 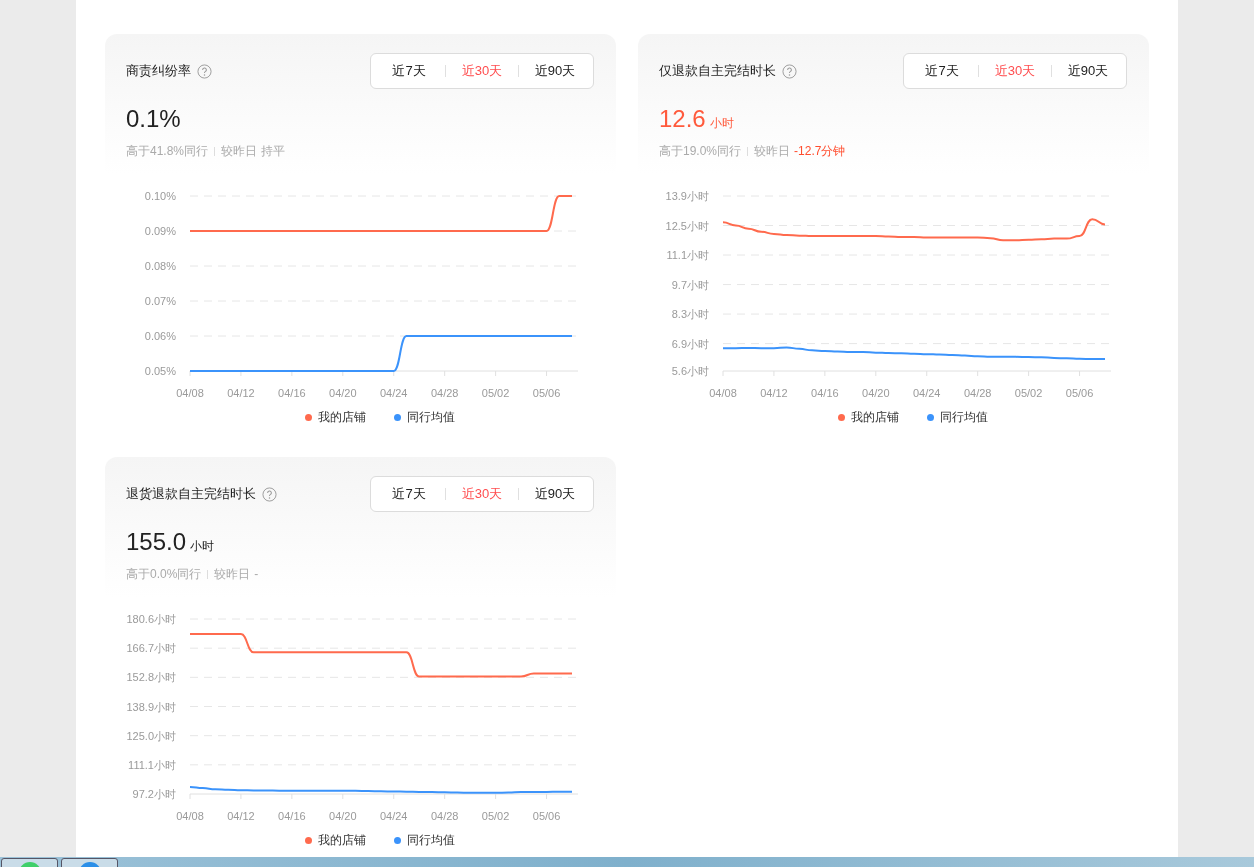 What do you see at coordinates (156, 542) in the screenshot?
I see `metric-value: 155.0` at bounding box center [156, 542].